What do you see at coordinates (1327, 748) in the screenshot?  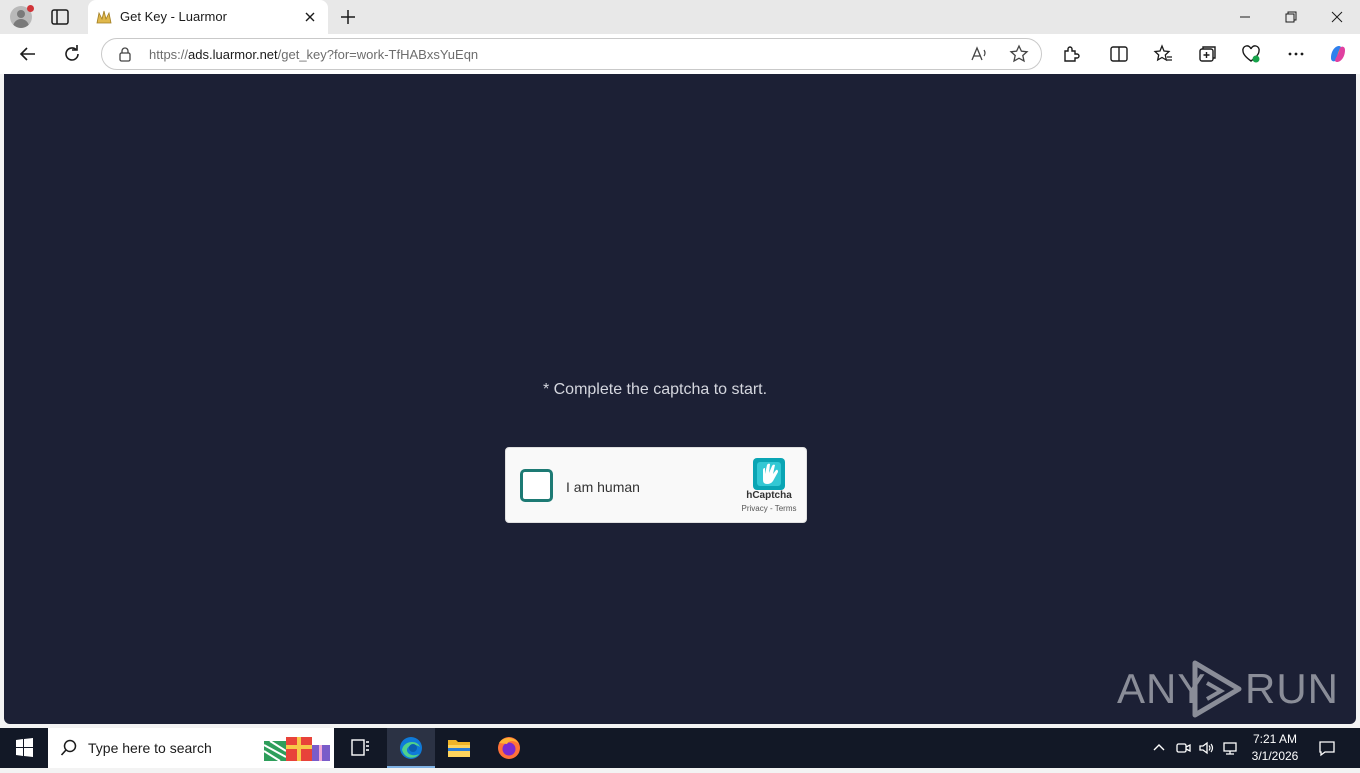 I see `notifications-icon` at bounding box center [1327, 748].